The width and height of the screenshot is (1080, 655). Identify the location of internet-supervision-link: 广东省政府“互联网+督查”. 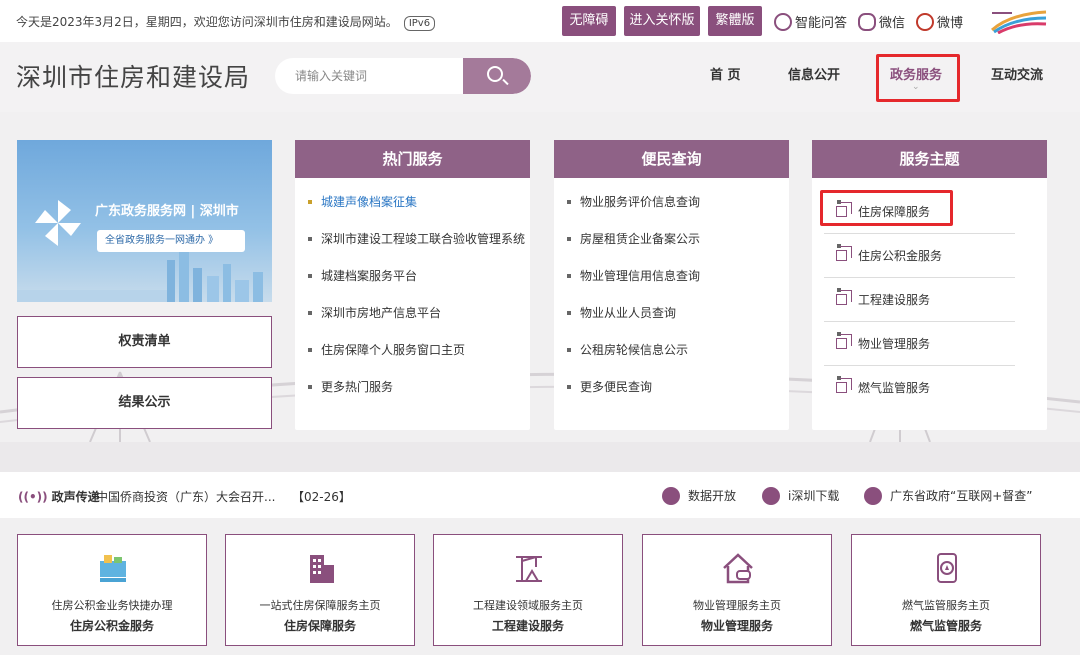
(948, 496).